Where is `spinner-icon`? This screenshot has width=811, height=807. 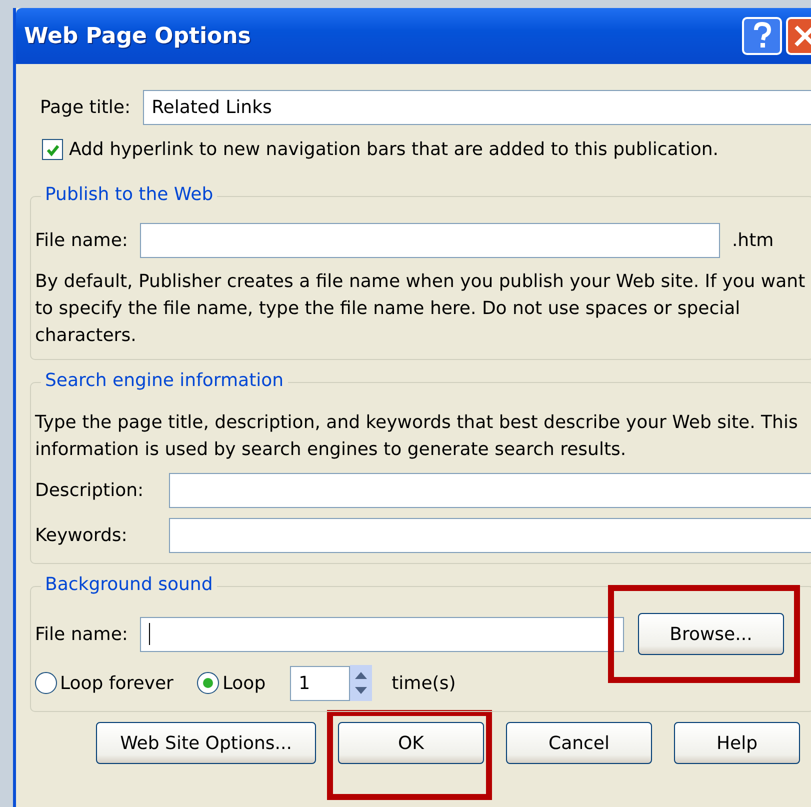 spinner-icon is located at coordinates (361, 683).